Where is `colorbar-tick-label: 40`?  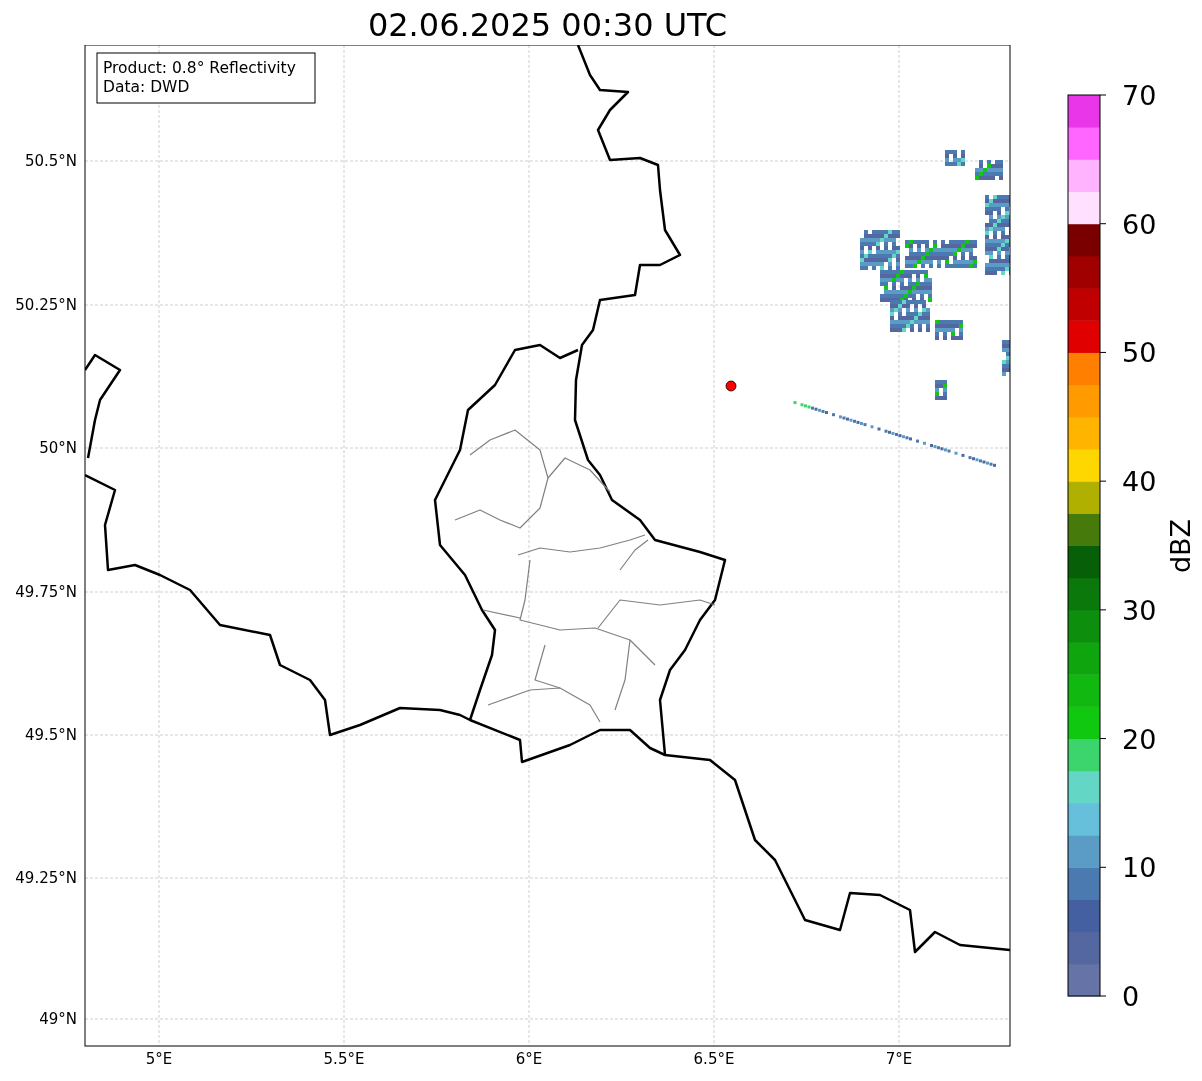 colorbar-tick-label: 40 is located at coordinates (1139, 482).